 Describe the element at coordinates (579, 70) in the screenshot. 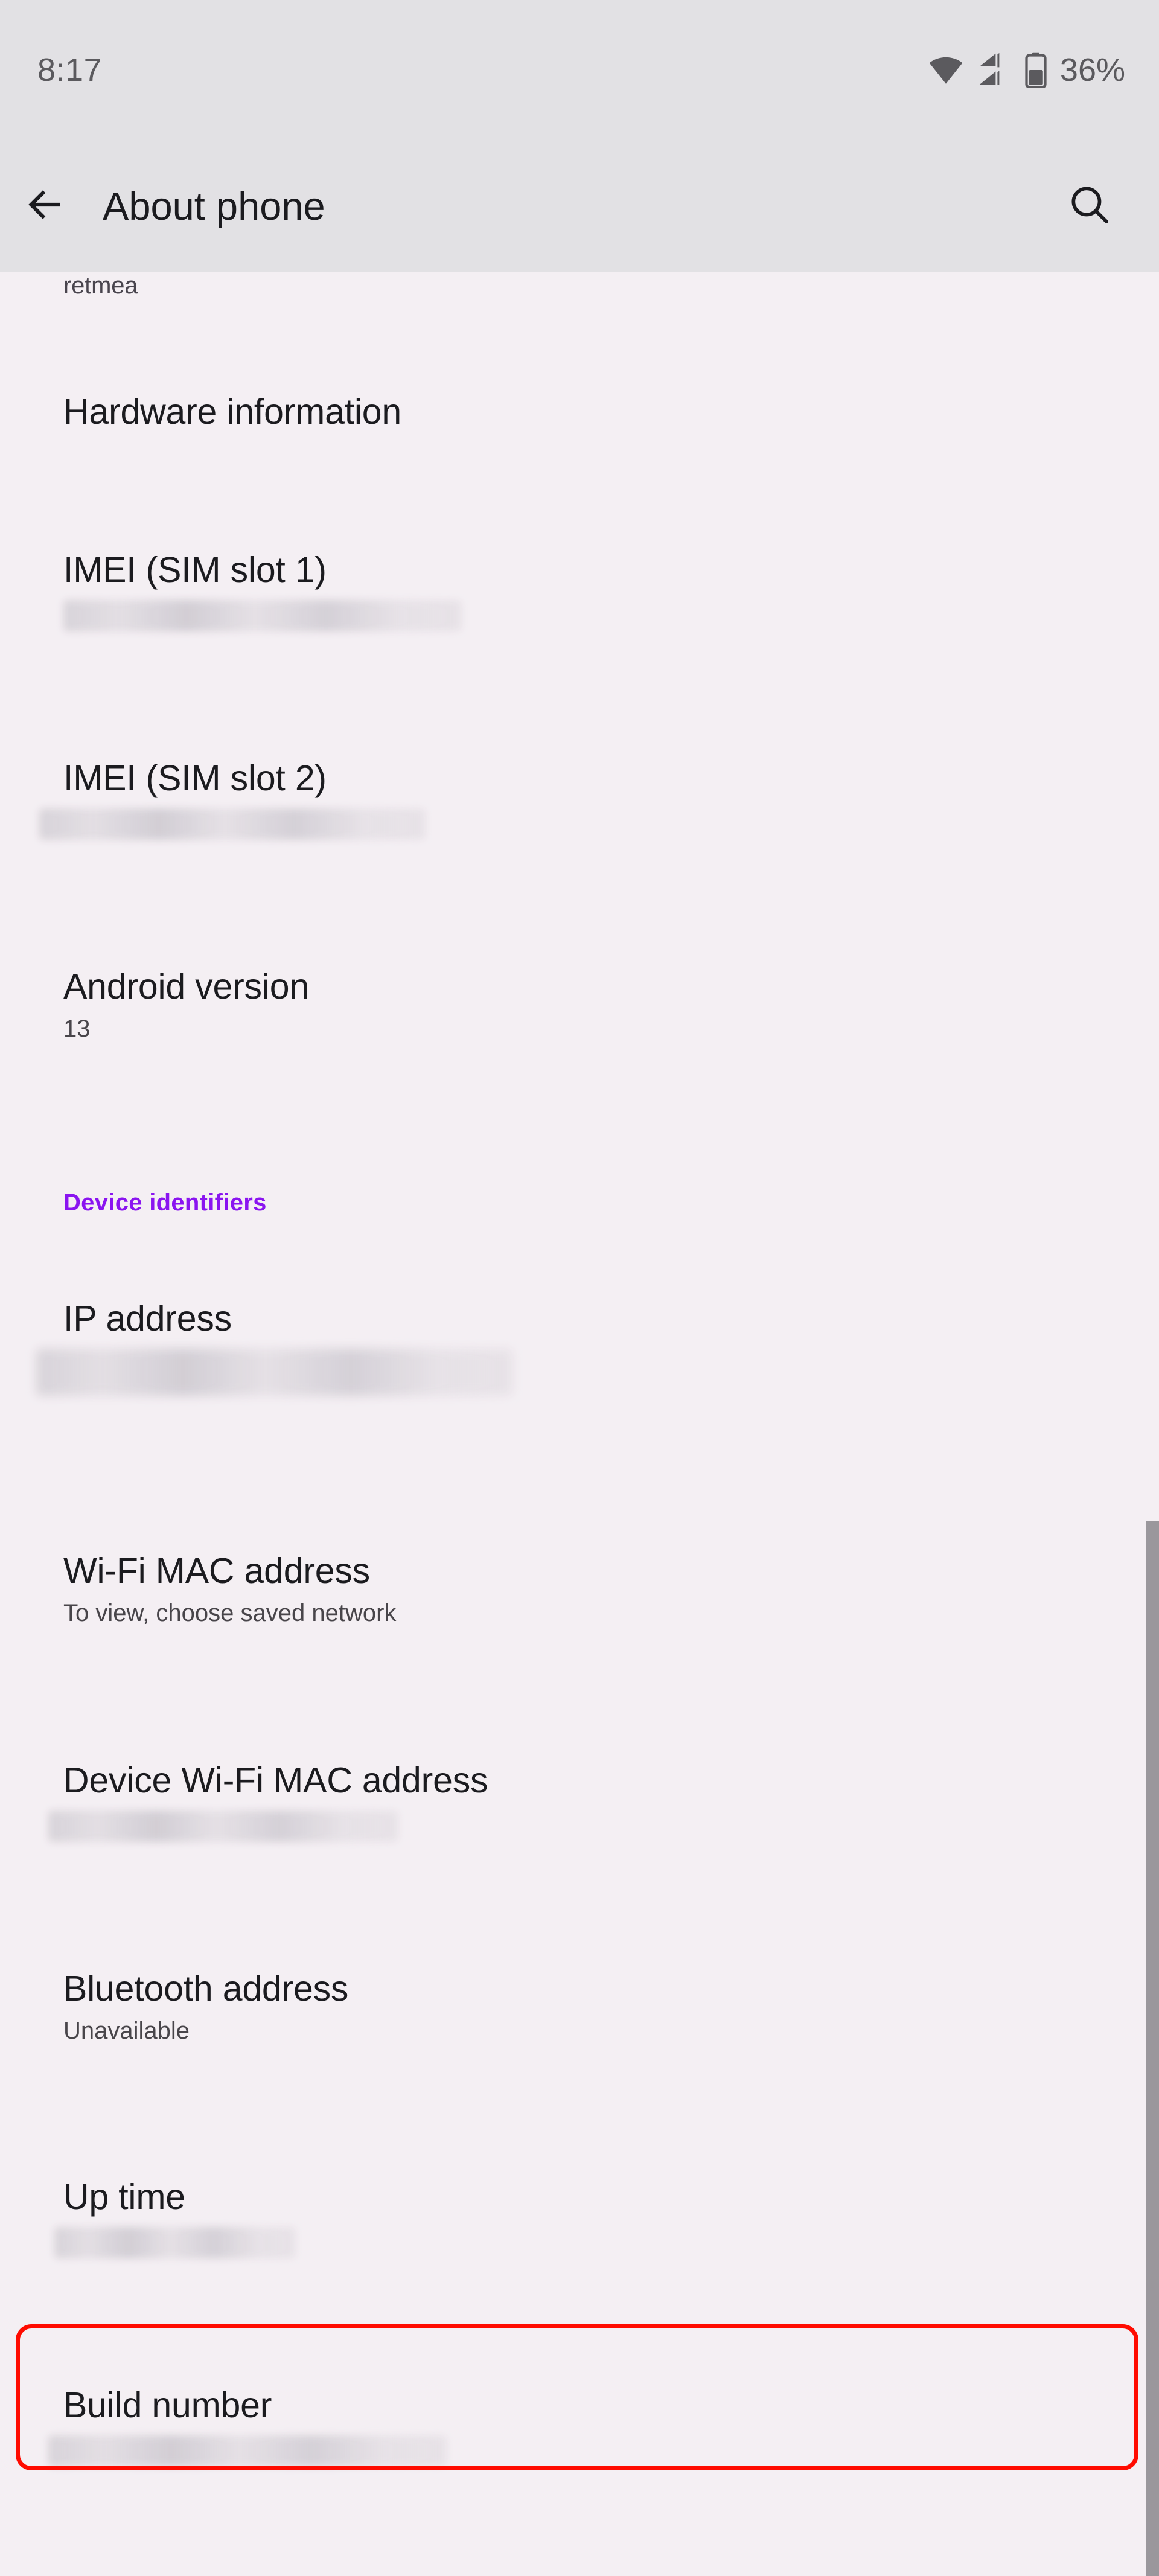

I see `status-bar: 8:17 36%` at that location.